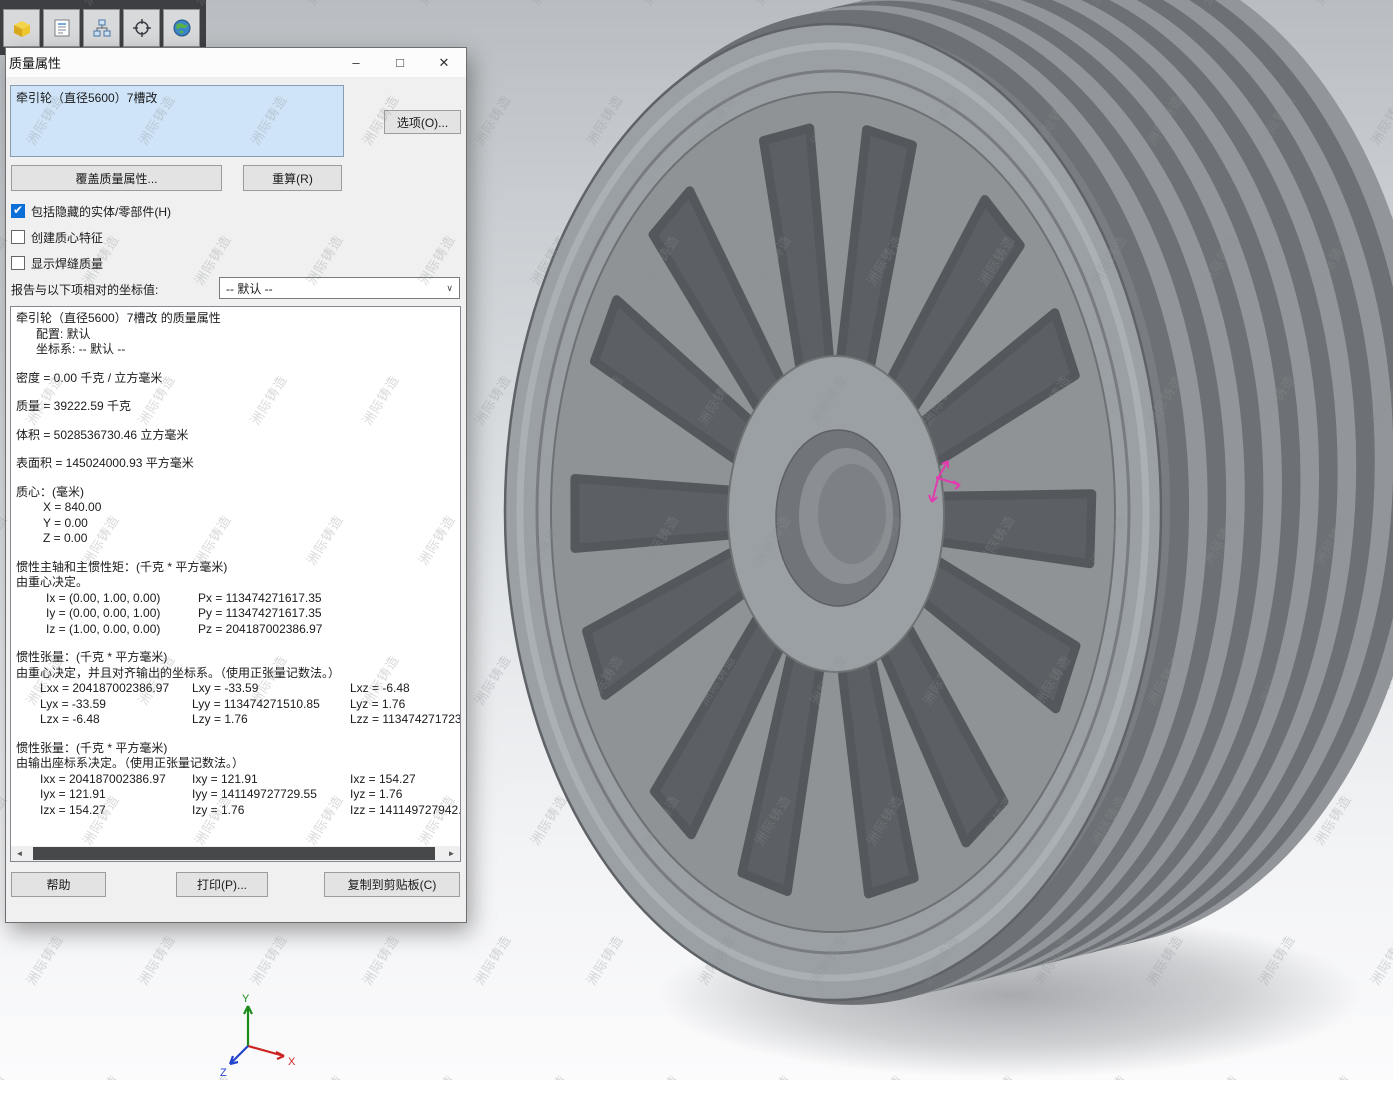 The height and width of the screenshot is (1110, 1393). I want to click on part-icon, so click(22, 28).